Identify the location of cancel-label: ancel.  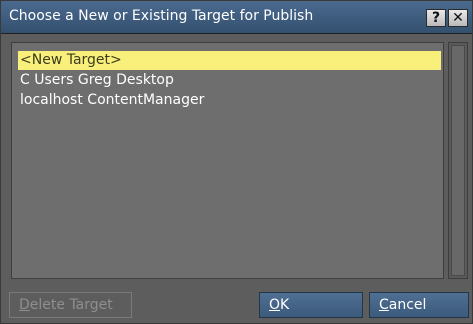
(407, 305).